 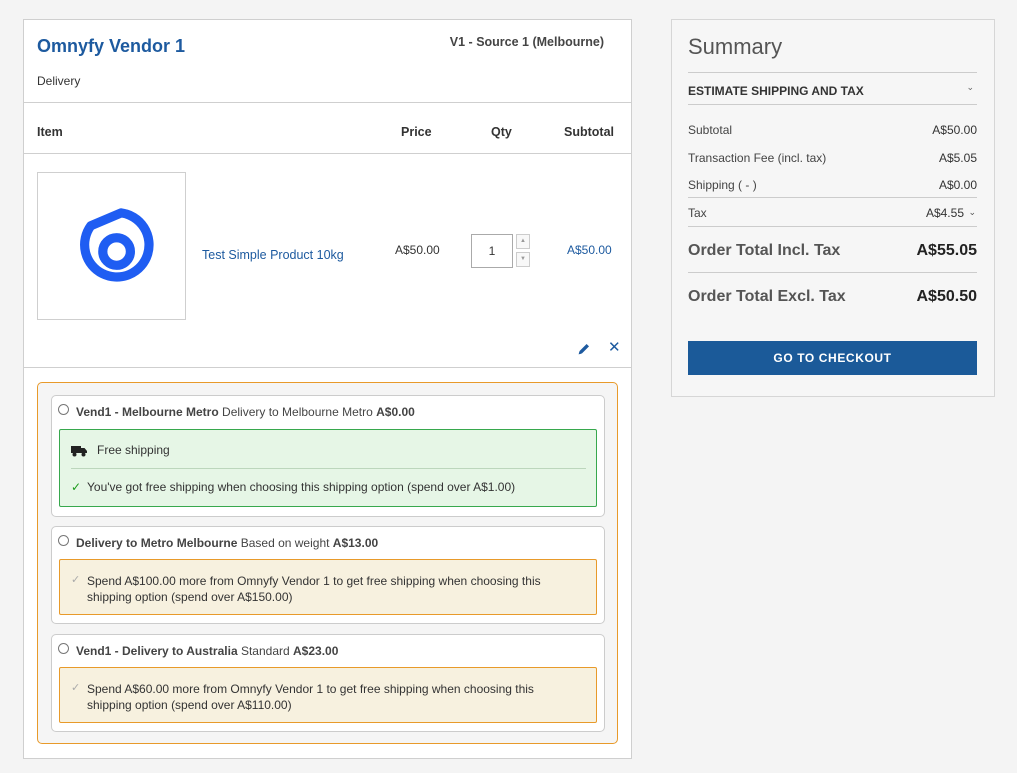 What do you see at coordinates (147, 412) in the screenshot?
I see `shipping-option-name: Vend1 - Melbourne Metro` at bounding box center [147, 412].